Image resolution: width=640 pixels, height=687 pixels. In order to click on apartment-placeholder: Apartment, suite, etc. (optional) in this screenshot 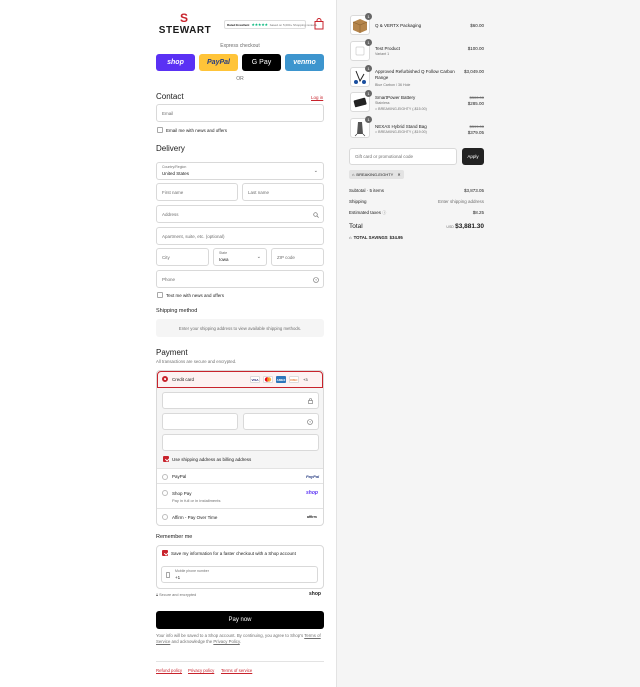, I will do `click(193, 236)`.